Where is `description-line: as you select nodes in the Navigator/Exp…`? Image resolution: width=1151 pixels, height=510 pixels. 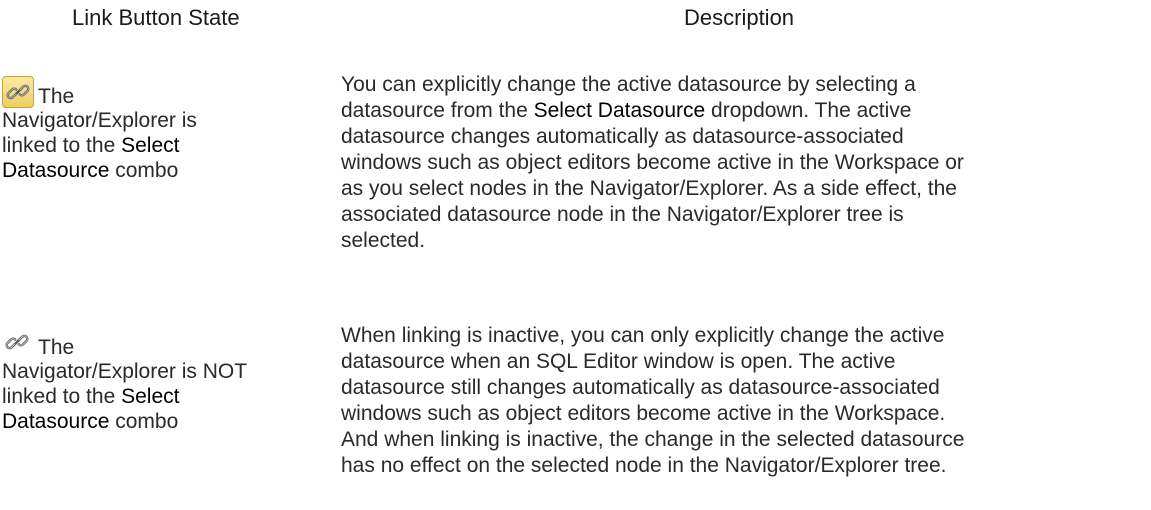 description-line: as you select nodes in the Navigator/Exp… is located at coordinates (649, 188).